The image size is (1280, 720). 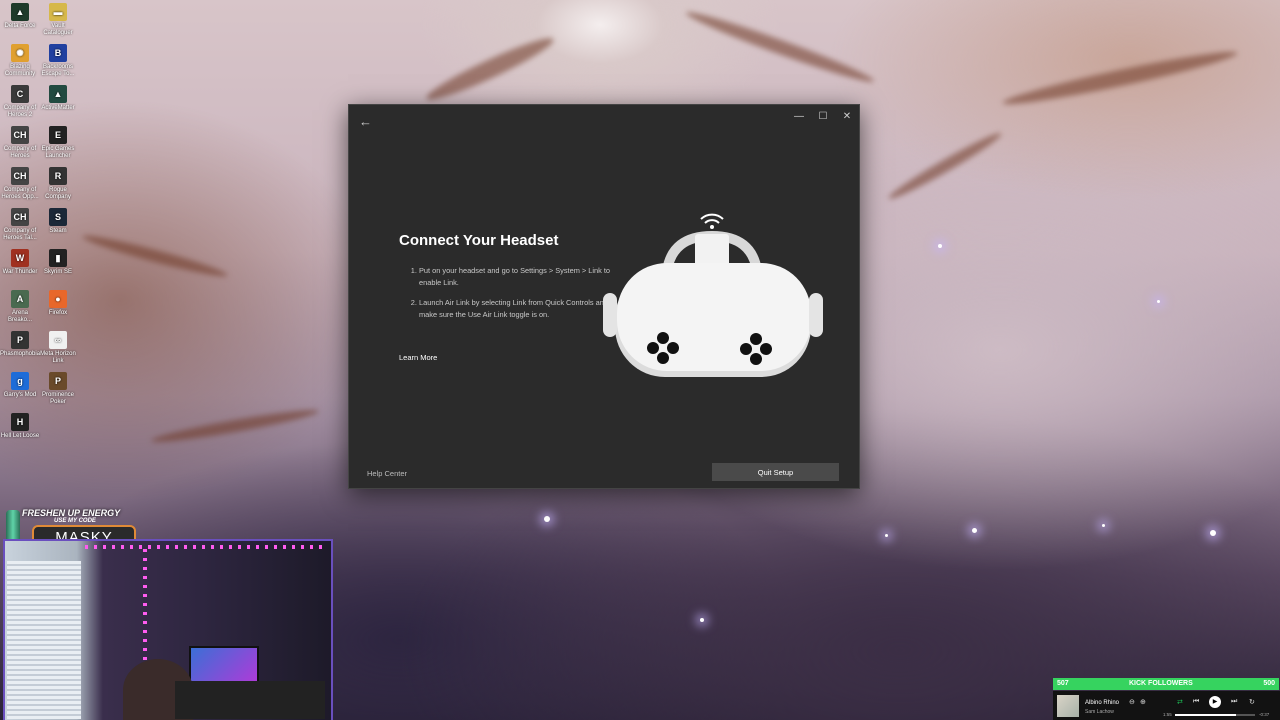 I want to click on desktop-icon-label: Skyrim SE, so click(x=57, y=272).